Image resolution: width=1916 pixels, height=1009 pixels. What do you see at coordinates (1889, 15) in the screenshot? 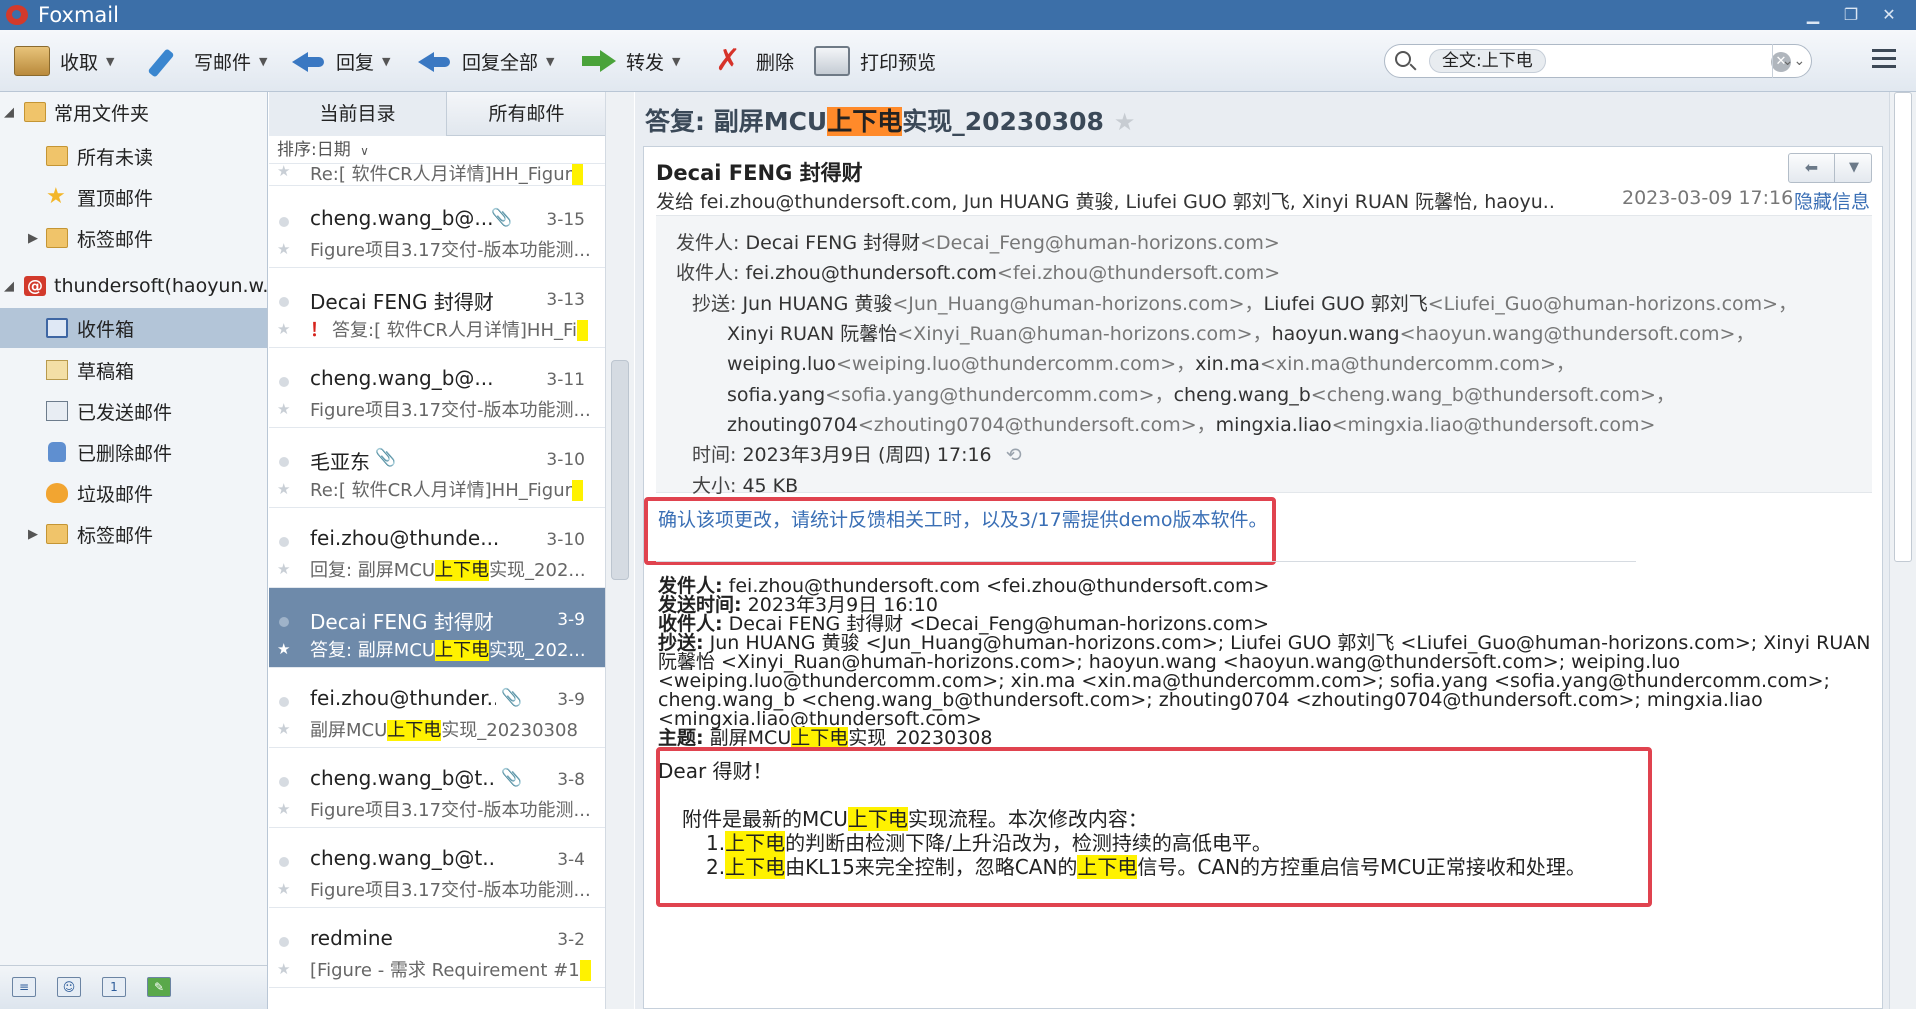
I see `close-icon: ✕` at bounding box center [1889, 15].